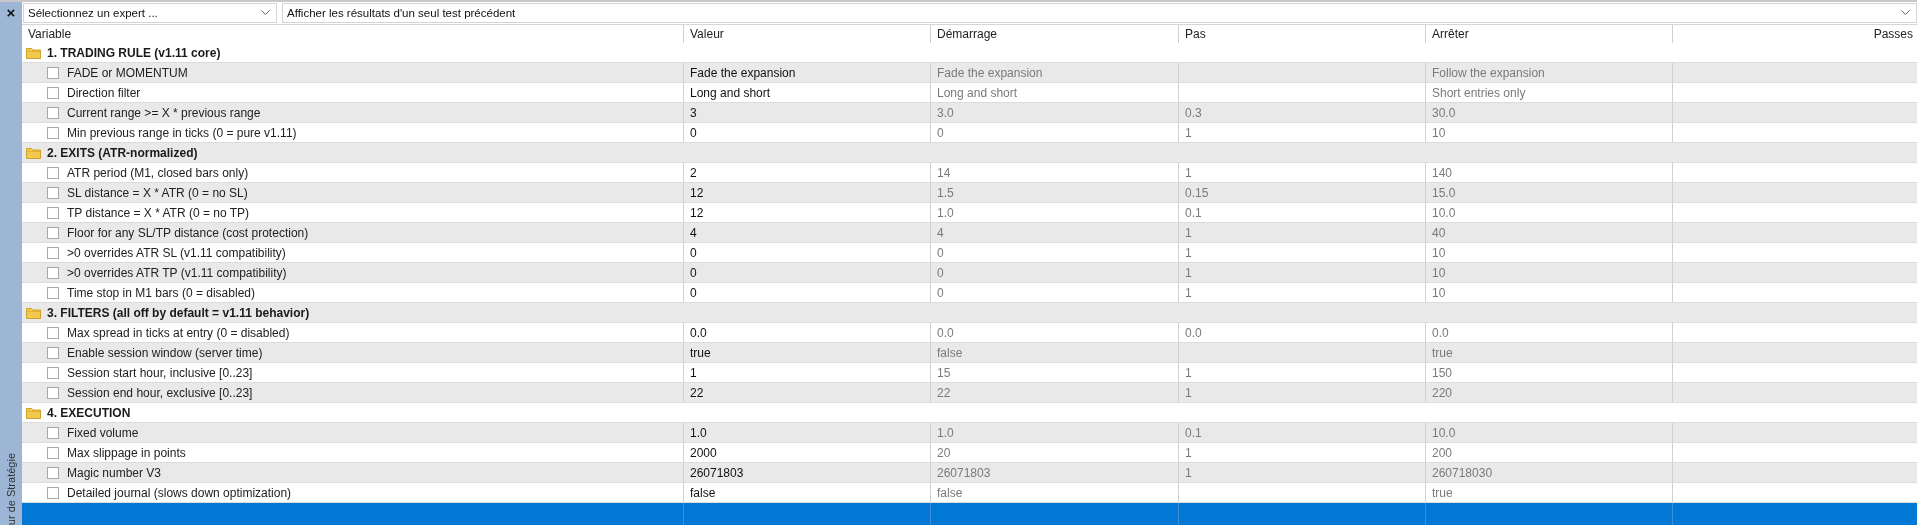 The image size is (1917, 525). What do you see at coordinates (969, 313) in the screenshot?
I see `group-row: 3. FILTERS (all off by default = v1.11 behavior)` at bounding box center [969, 313].